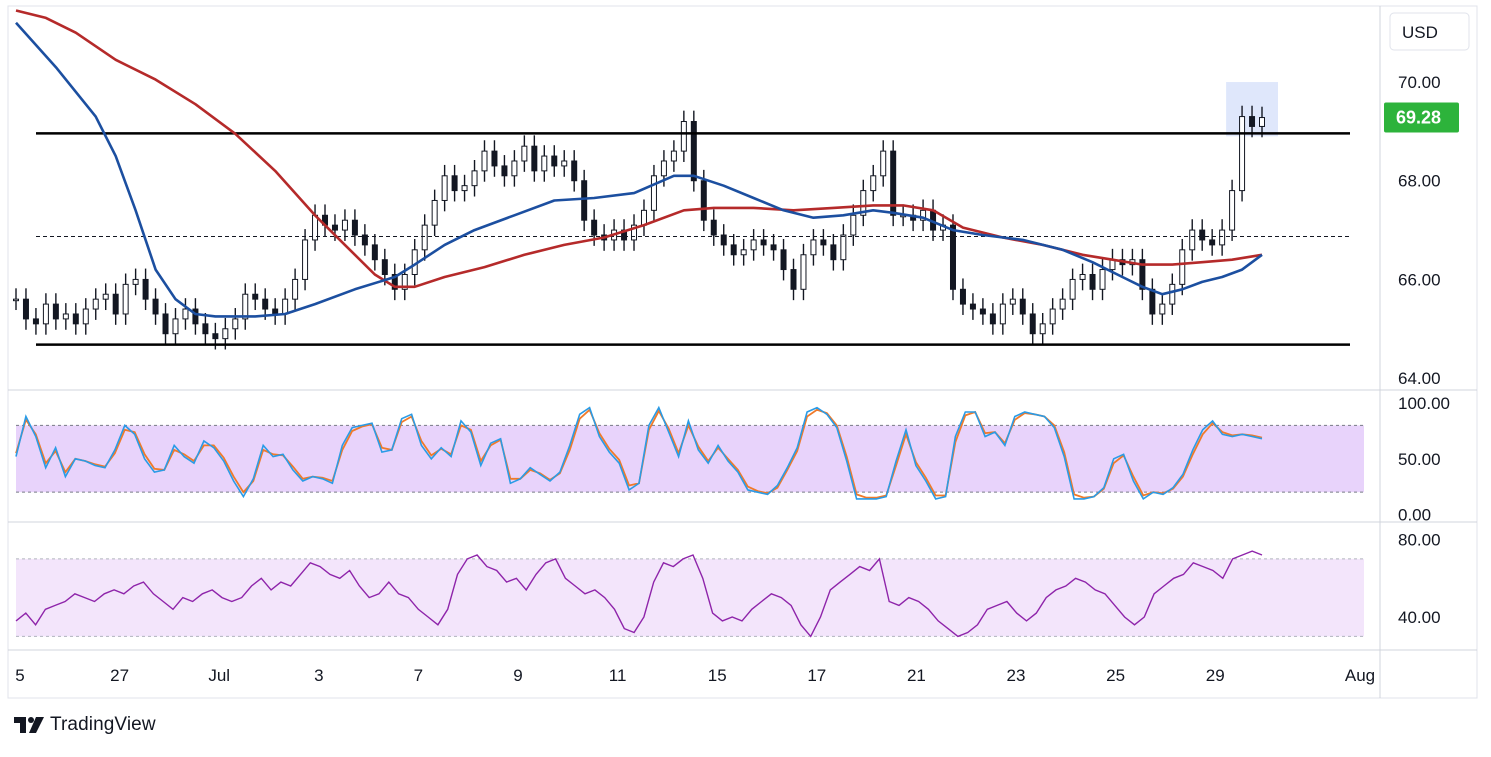  I want to click on x-tick-label: 3, so click(318, 675).